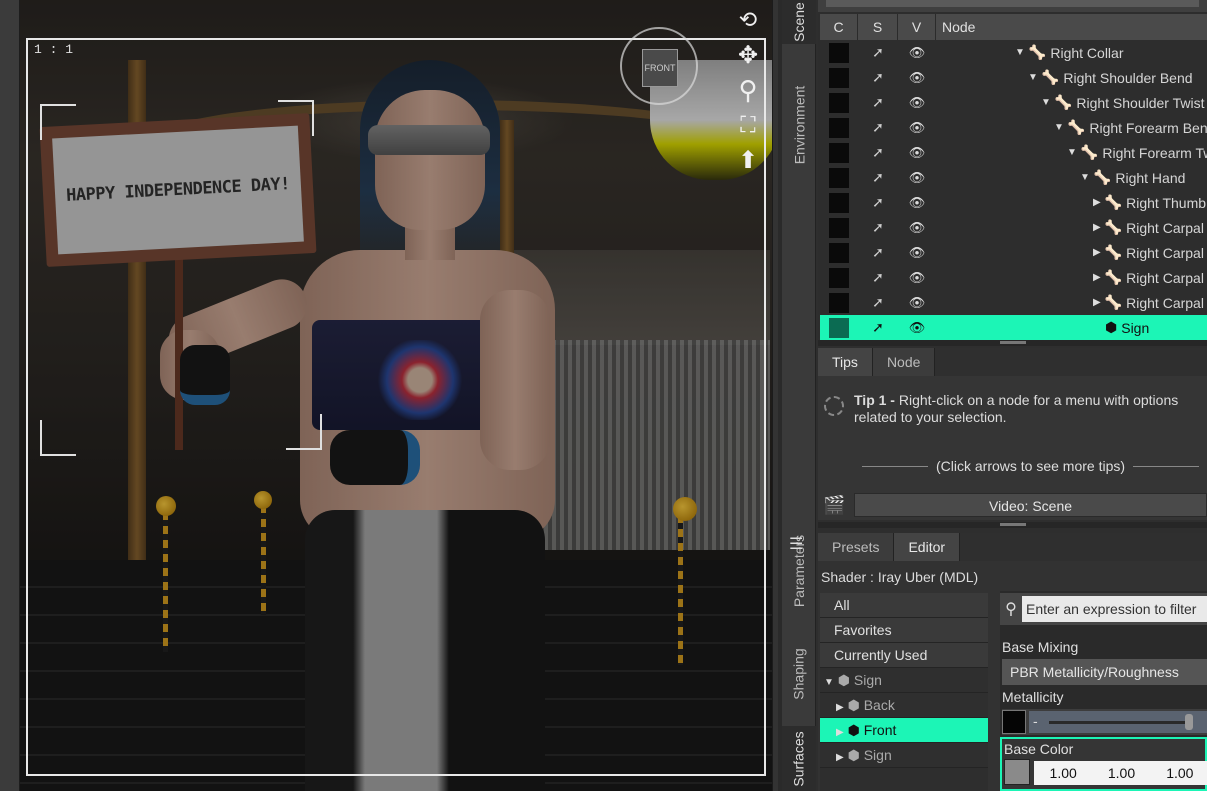 The image size is (1207, 791). What do you see at coordinates (1013, 127) in the screenshot?
I see `scene-node-row: ➚ 👁 ▼ 🦴 Right Forearm Bend` at bounding box center [1013, 127].